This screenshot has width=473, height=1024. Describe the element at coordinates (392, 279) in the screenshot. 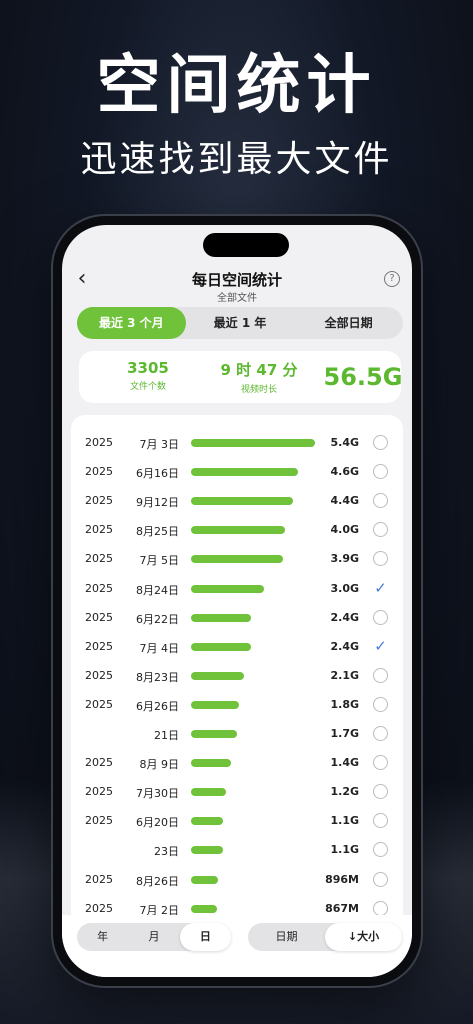

I see `help-icon: ?` at that location.